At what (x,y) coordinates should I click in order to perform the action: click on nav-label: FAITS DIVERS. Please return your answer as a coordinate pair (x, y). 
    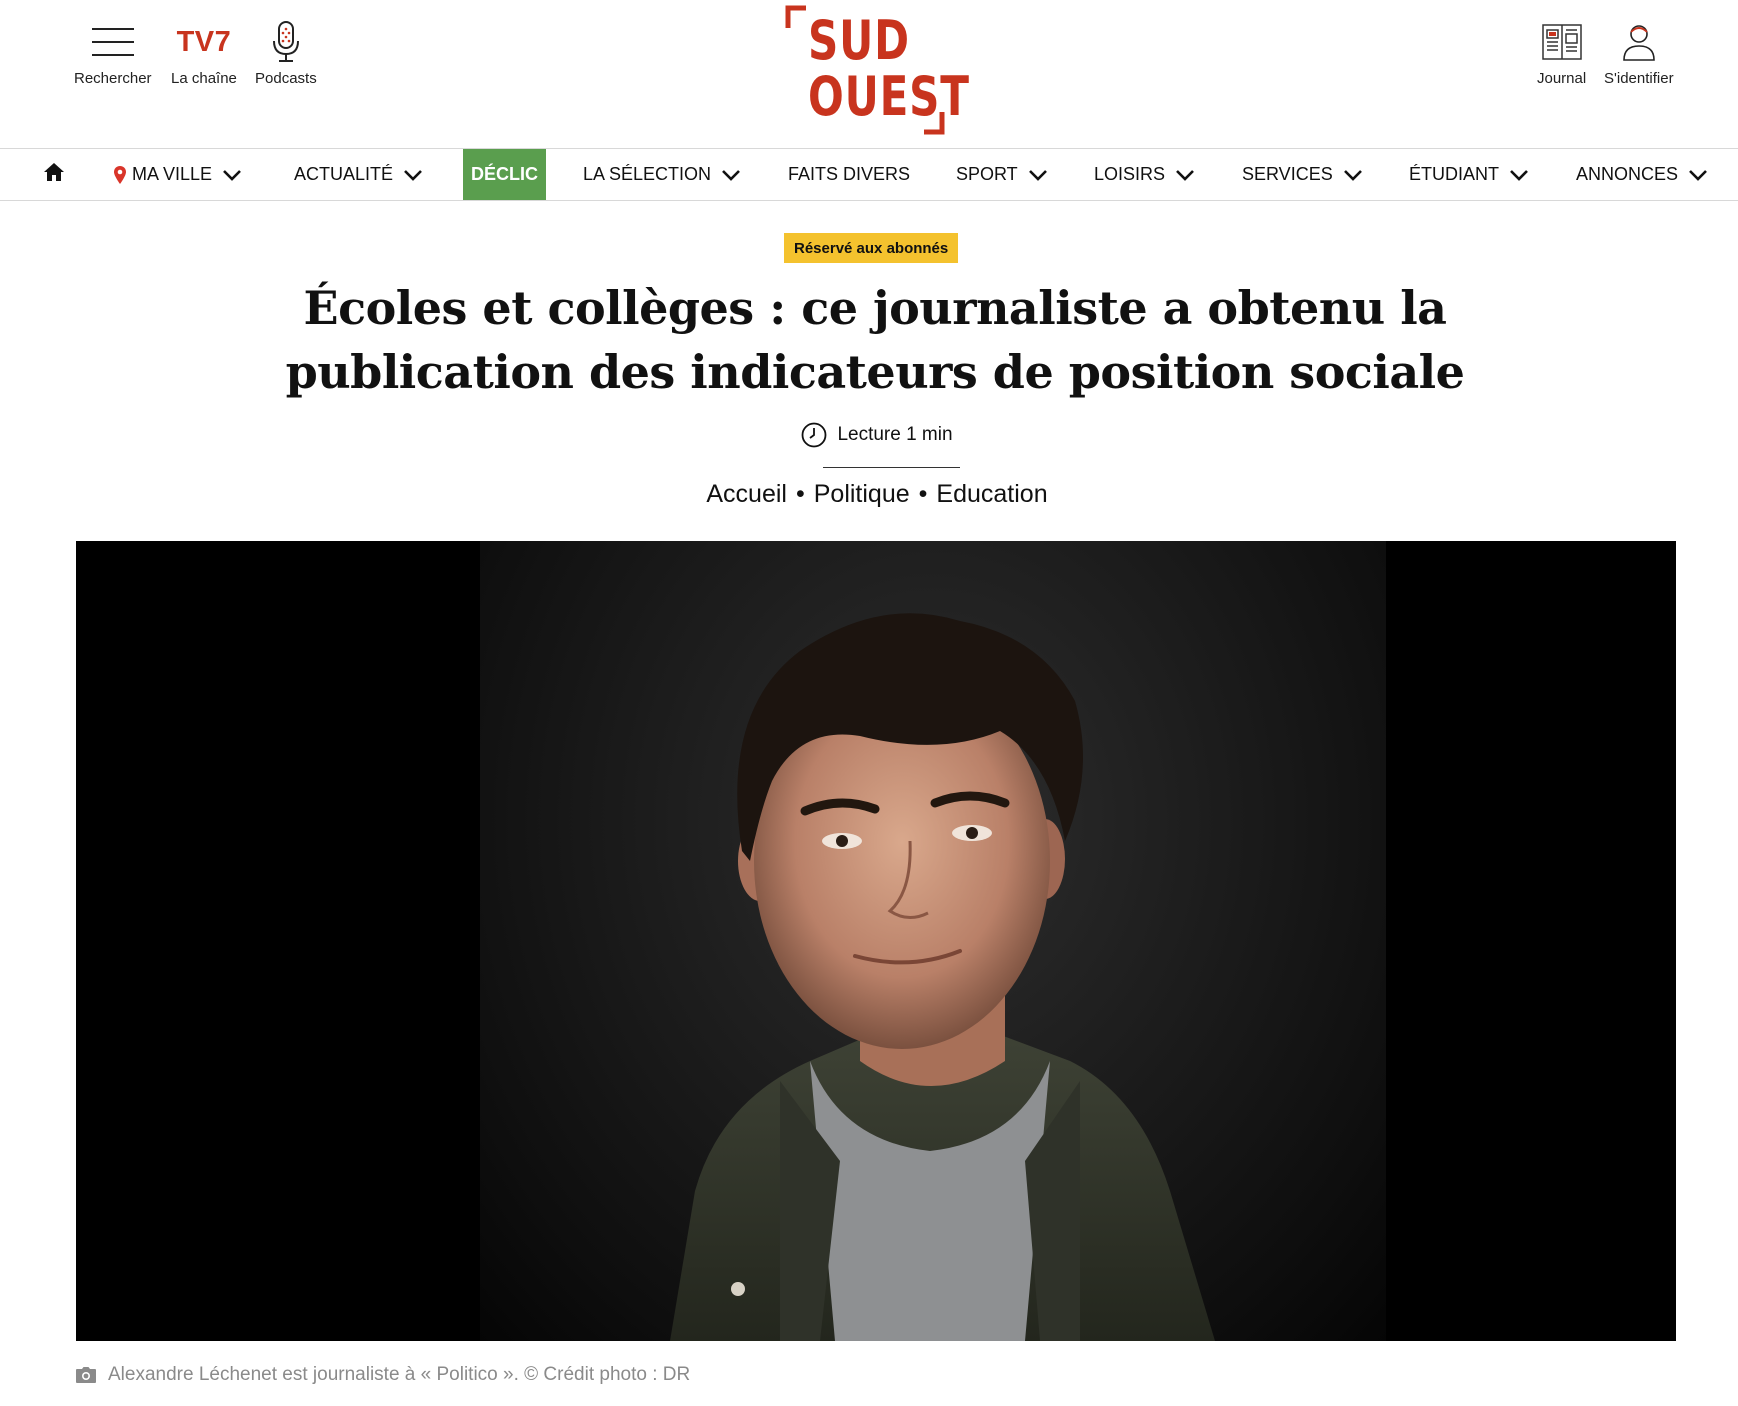
    Looking at the image, I should click on (849, 174).